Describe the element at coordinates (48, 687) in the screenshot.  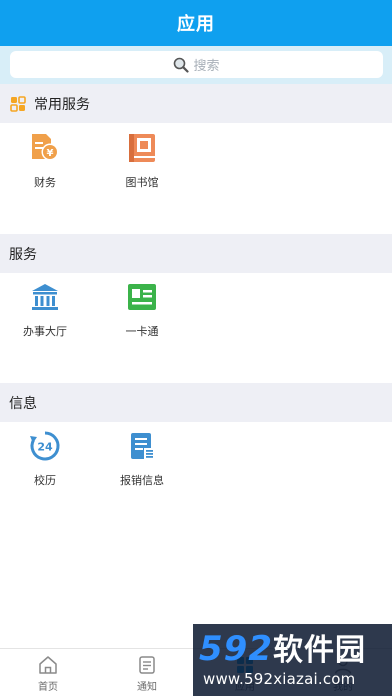
I see `tab-label: 首页` at that location.